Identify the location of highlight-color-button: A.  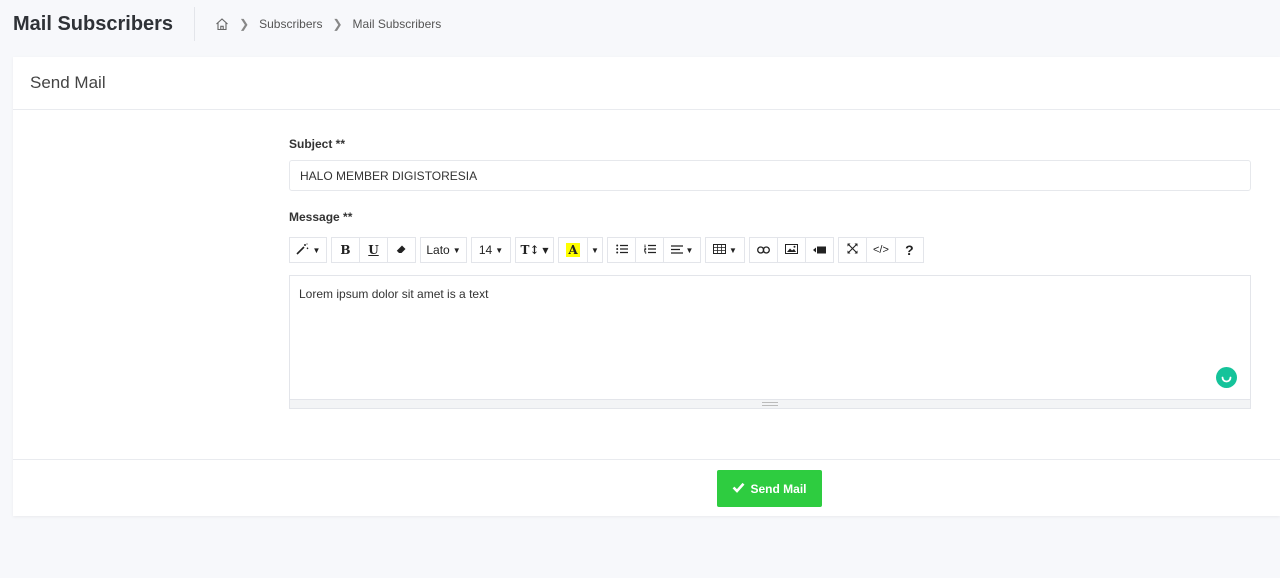
(573, 250).